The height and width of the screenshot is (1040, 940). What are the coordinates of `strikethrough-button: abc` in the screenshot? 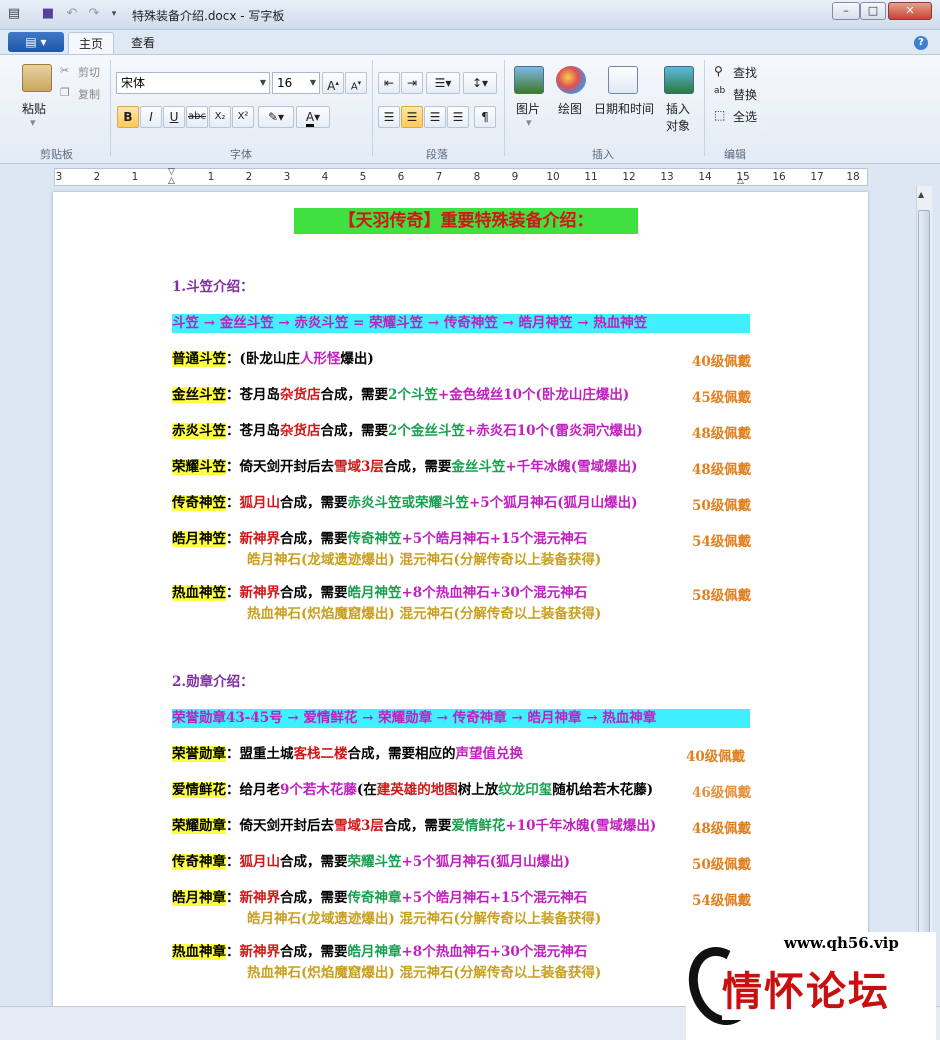 It's located at (197, 117).